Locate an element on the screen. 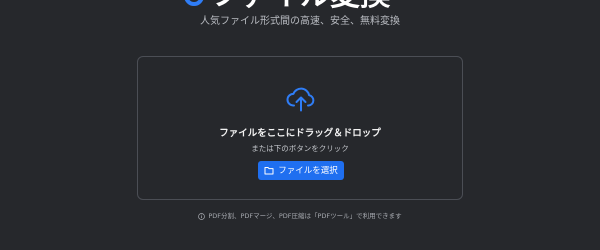 The width and height of the screenshot is (600, 250). info-icon is located at coordinates (202, 216).